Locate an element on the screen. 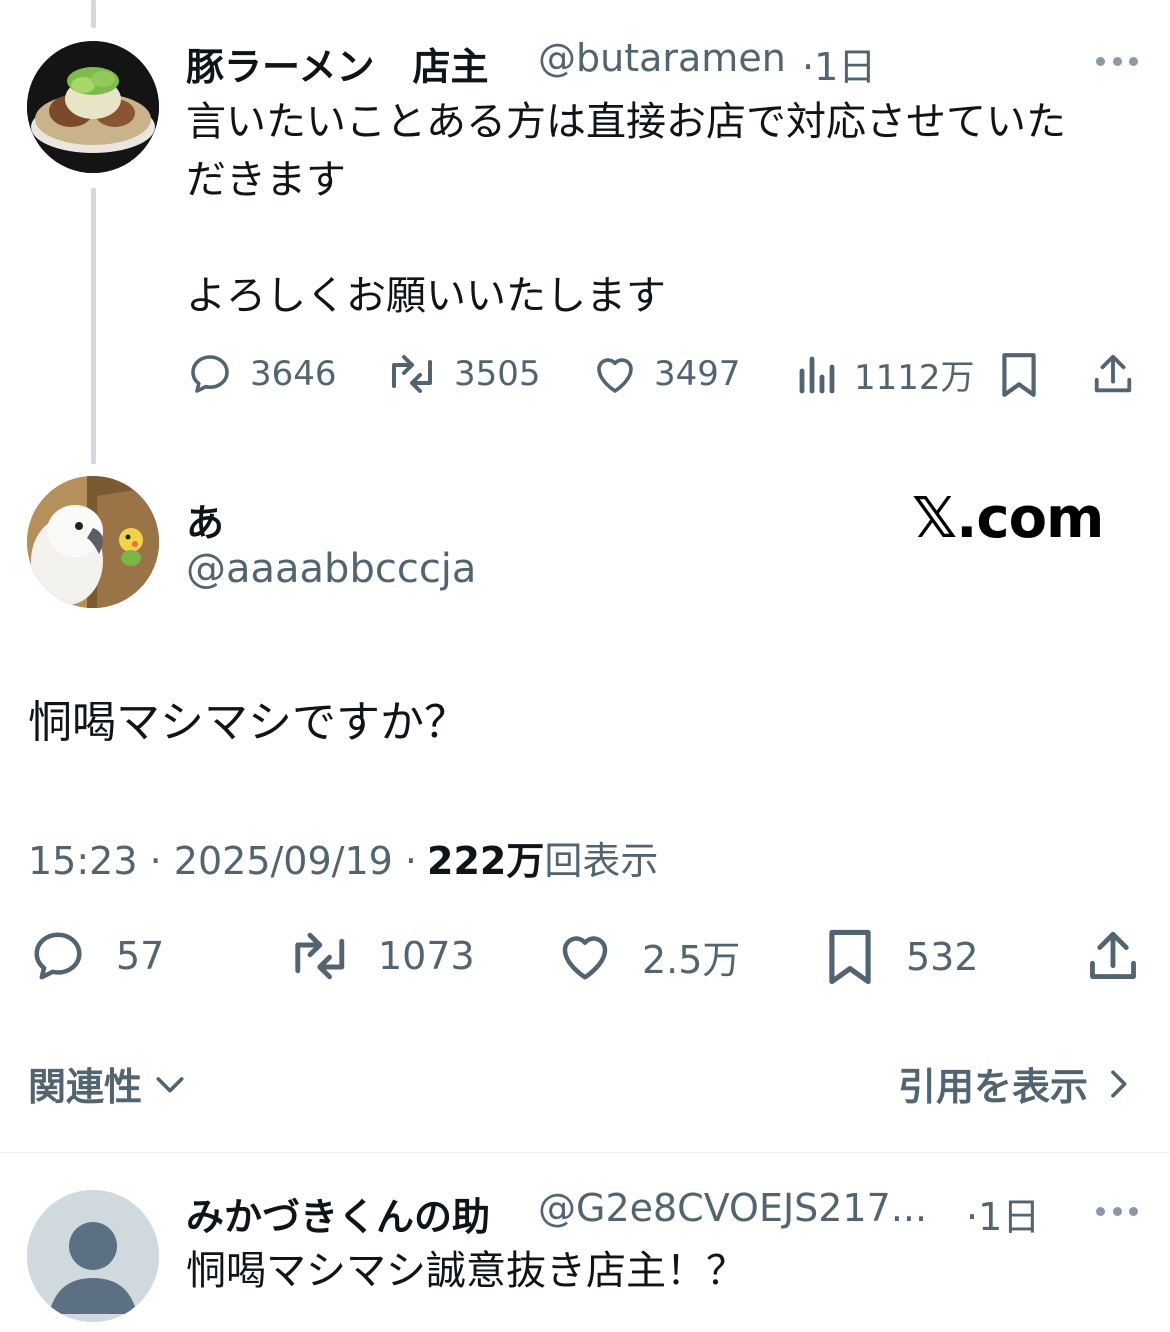  like-count: 2.5万 is located at coordinates (691, 959).